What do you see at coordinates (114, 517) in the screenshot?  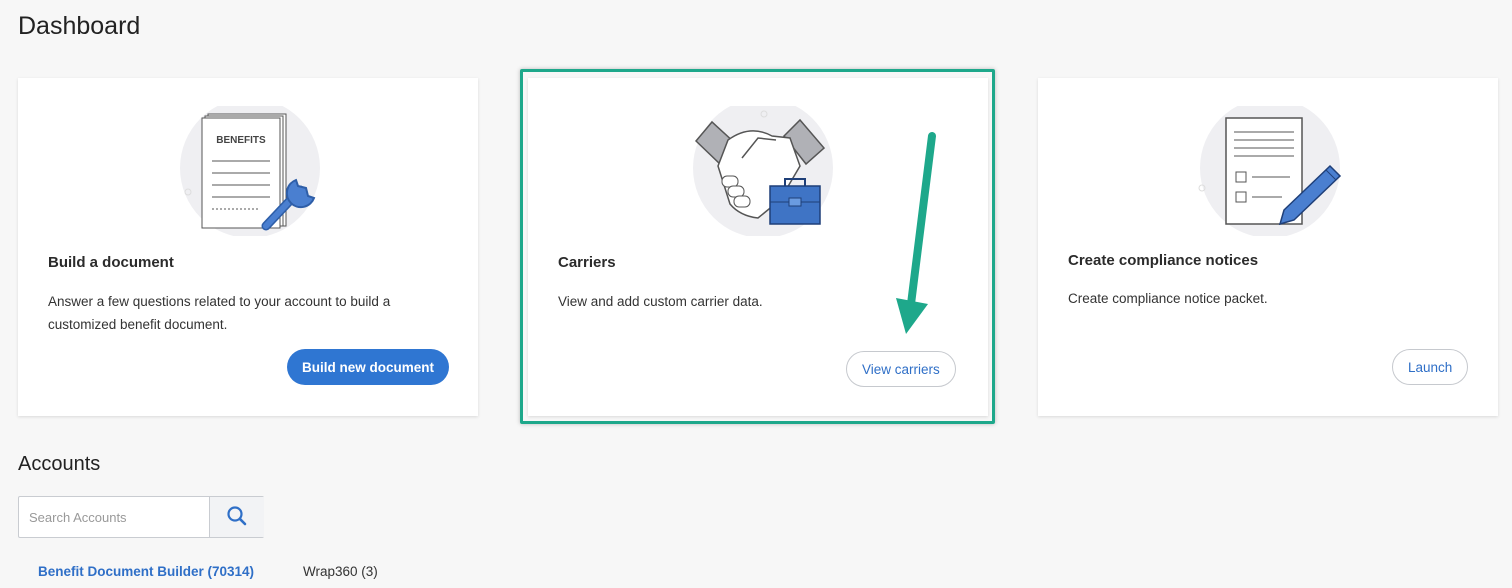 I see `search-accounts-input` at bounding box center [114, 517].